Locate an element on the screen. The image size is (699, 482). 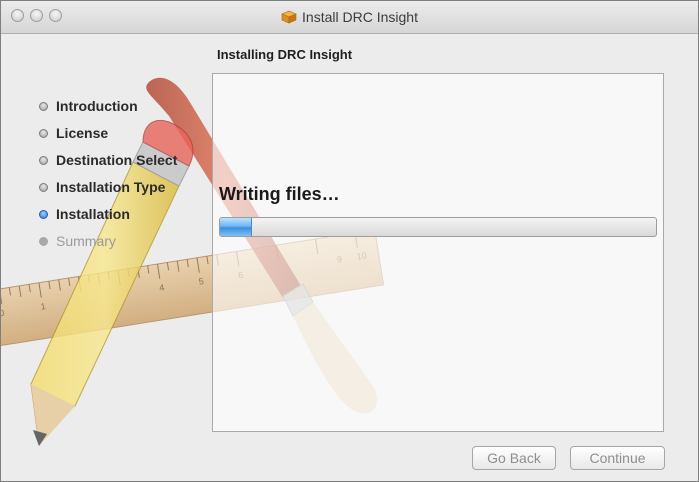
package-icon is located at coordinates (289, 17).